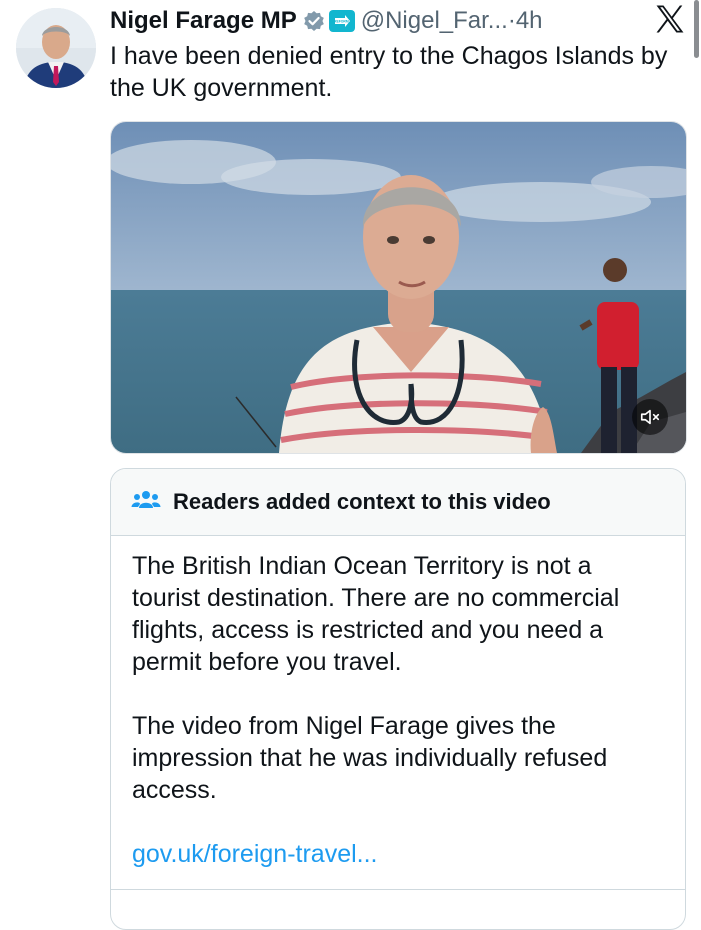 This screenshot has height=930, width=701. I want to click on verified-badge-icon, so click(314, 21).